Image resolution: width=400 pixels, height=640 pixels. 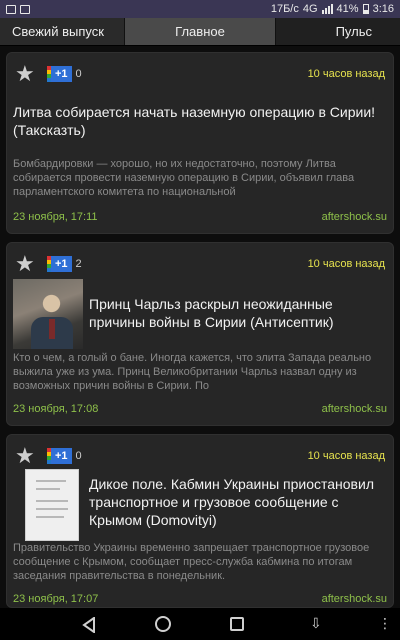 I want to click on back-icon, so click(x=89, y=625).